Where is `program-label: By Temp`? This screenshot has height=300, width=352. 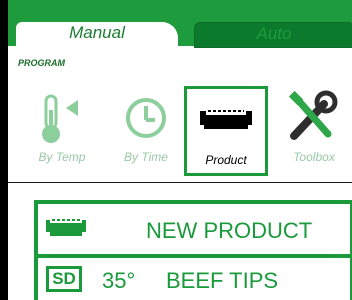 program-label: By Temp is located at coordinates (62, 157).